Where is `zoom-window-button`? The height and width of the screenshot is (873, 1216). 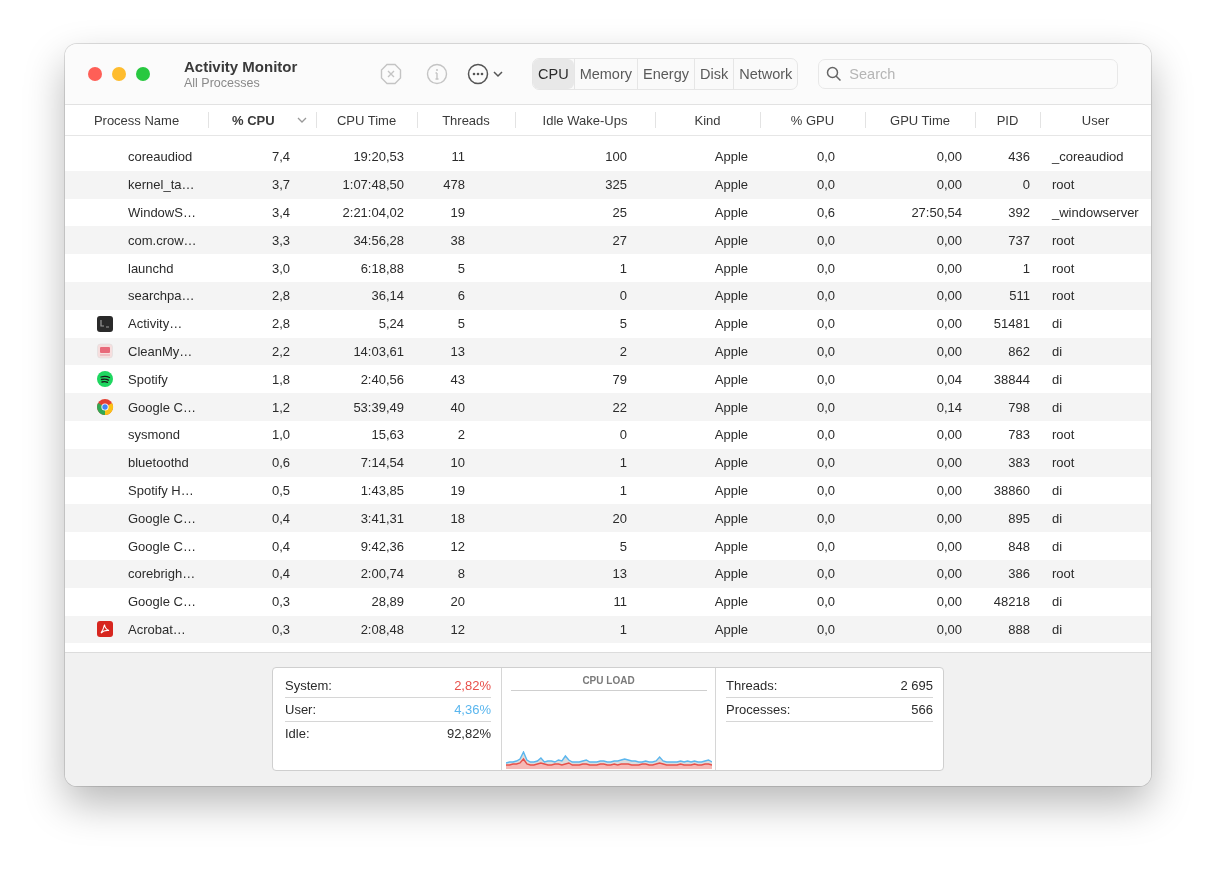 zoom-window-button is located at coordinates (143, 74).